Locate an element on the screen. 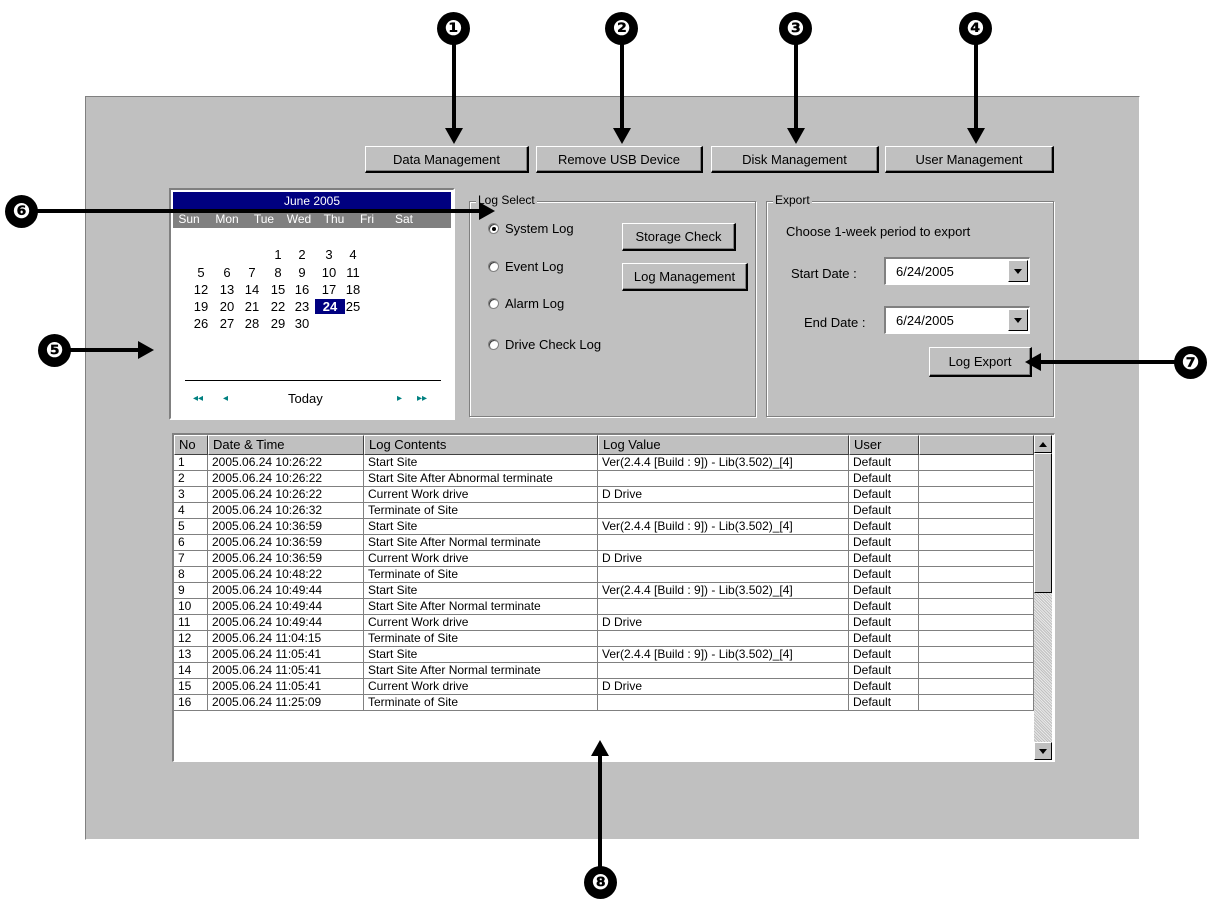 The height and width of the screenshot is (903, 1209). column-header-no: No is located at coordinates (191, 445).